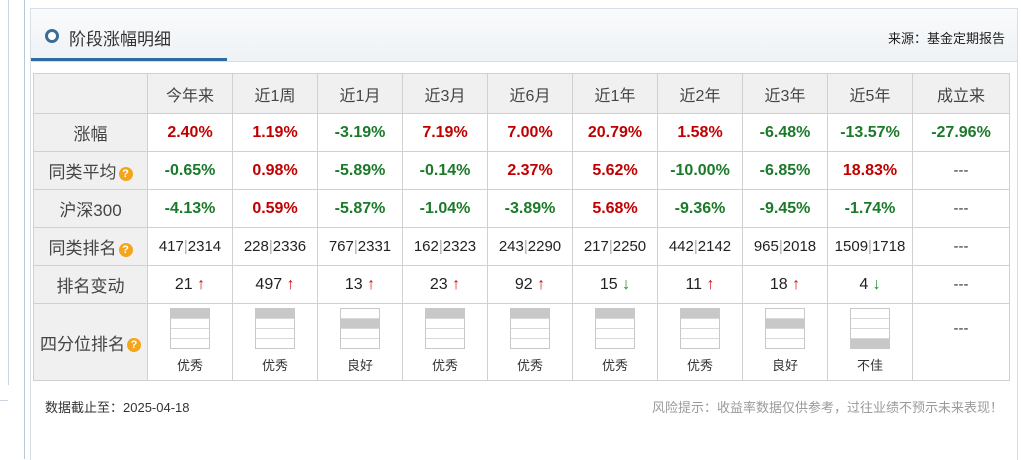  What do you see at coordinates (799, 246) in the screenshot?
I see `rank-total: 2018` at bounding box center [799, 246].